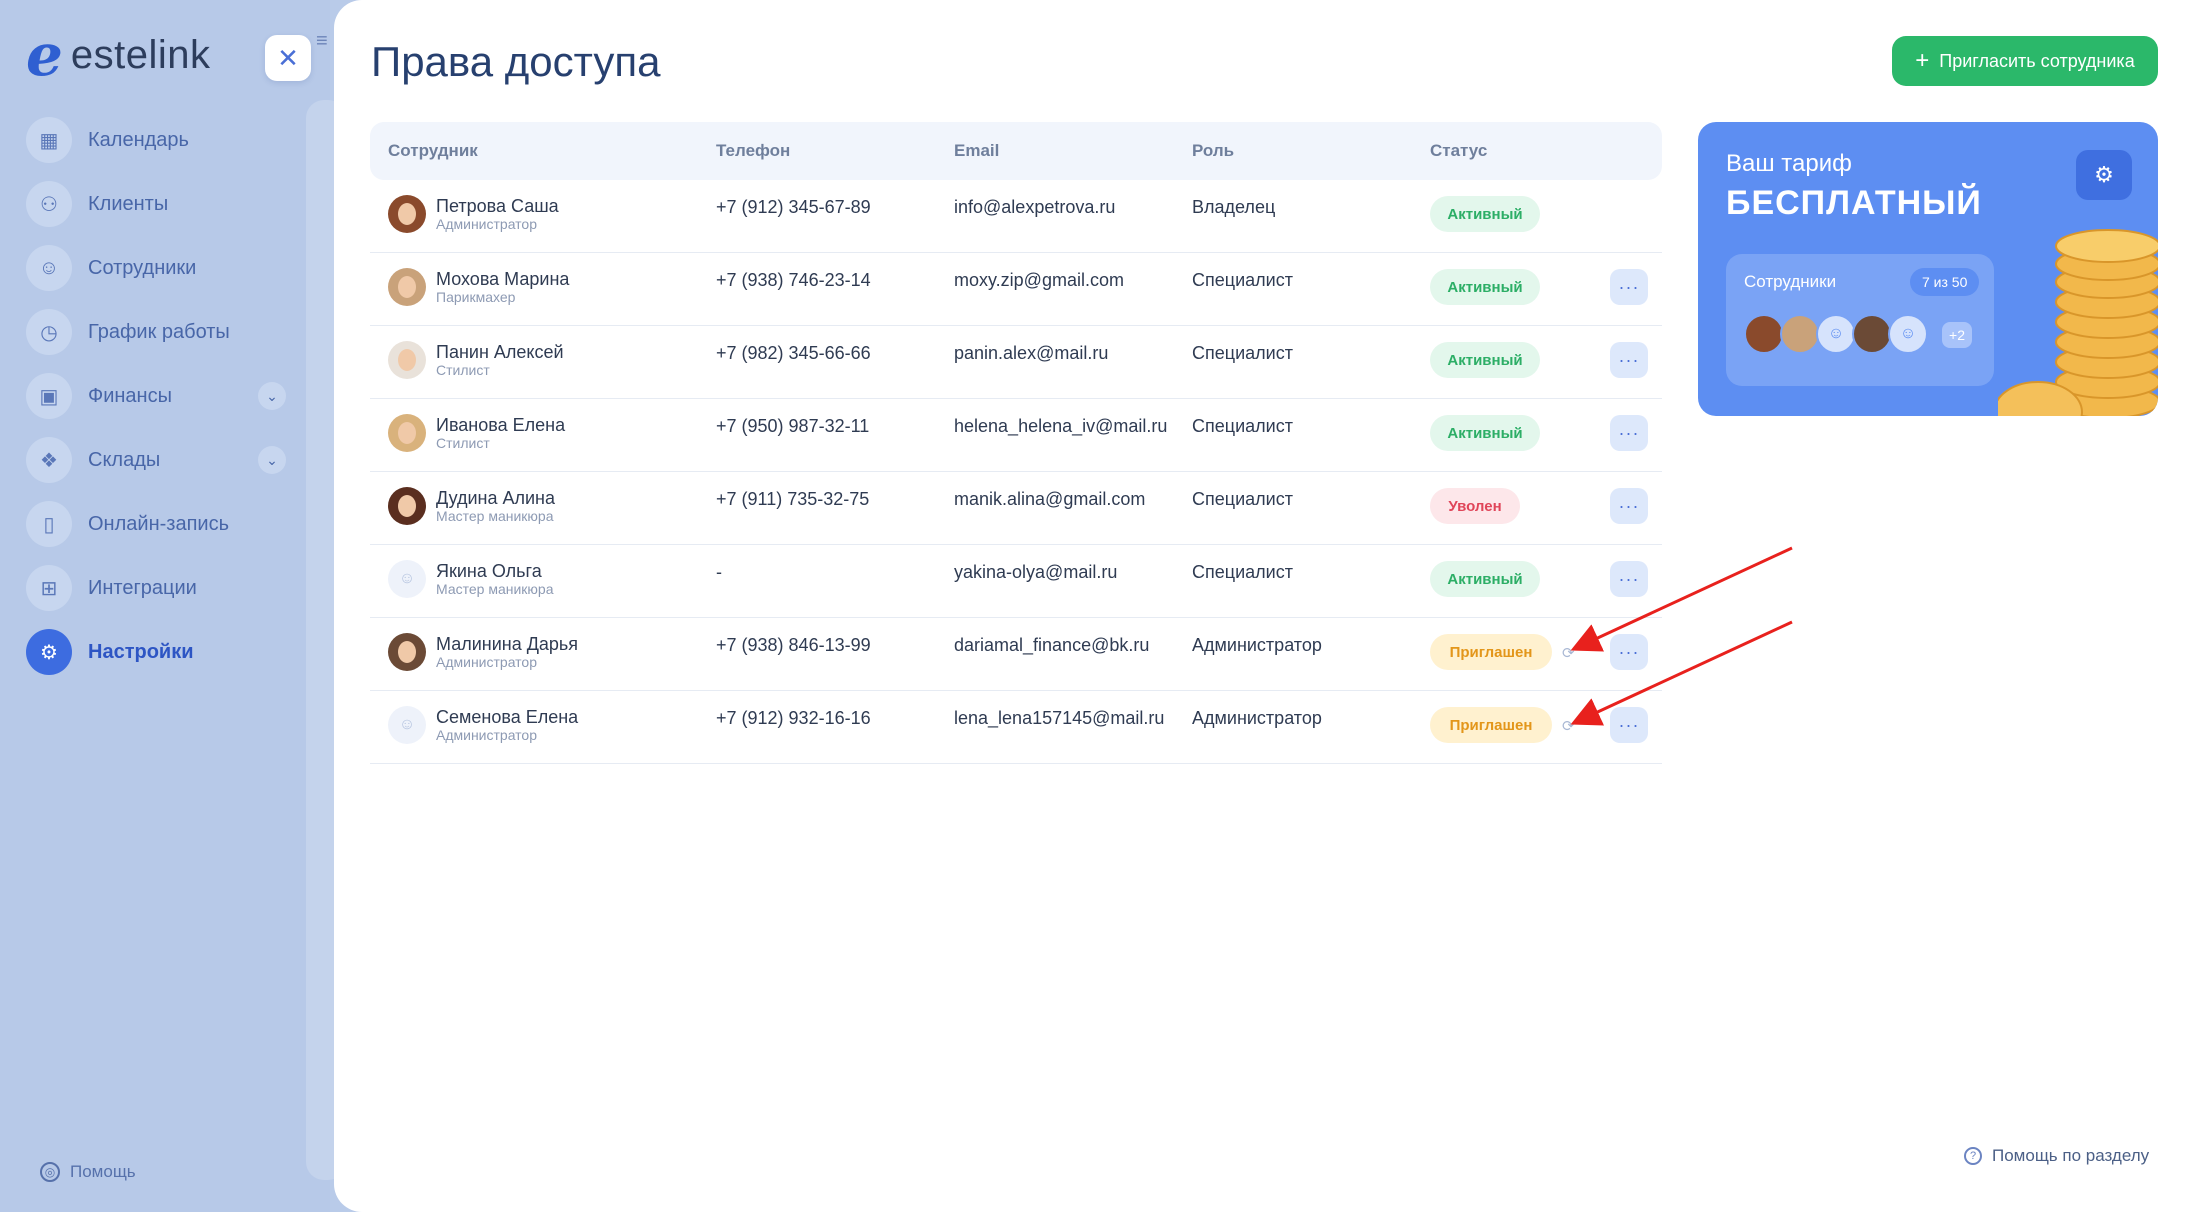 This screenshot has width=2196, height=1212. I want to click on employee-cell: Малинина Дарья Администратор, so click(483, 652).